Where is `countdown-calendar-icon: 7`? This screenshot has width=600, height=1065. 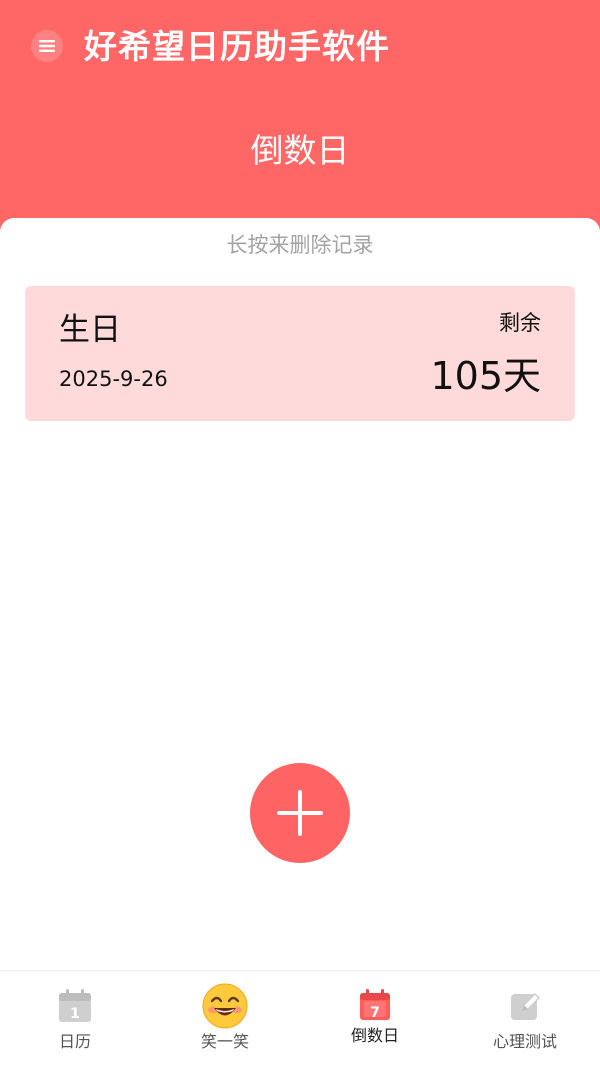
countdown-calendar-icon: 7 is located at coordinates (375, 1005).